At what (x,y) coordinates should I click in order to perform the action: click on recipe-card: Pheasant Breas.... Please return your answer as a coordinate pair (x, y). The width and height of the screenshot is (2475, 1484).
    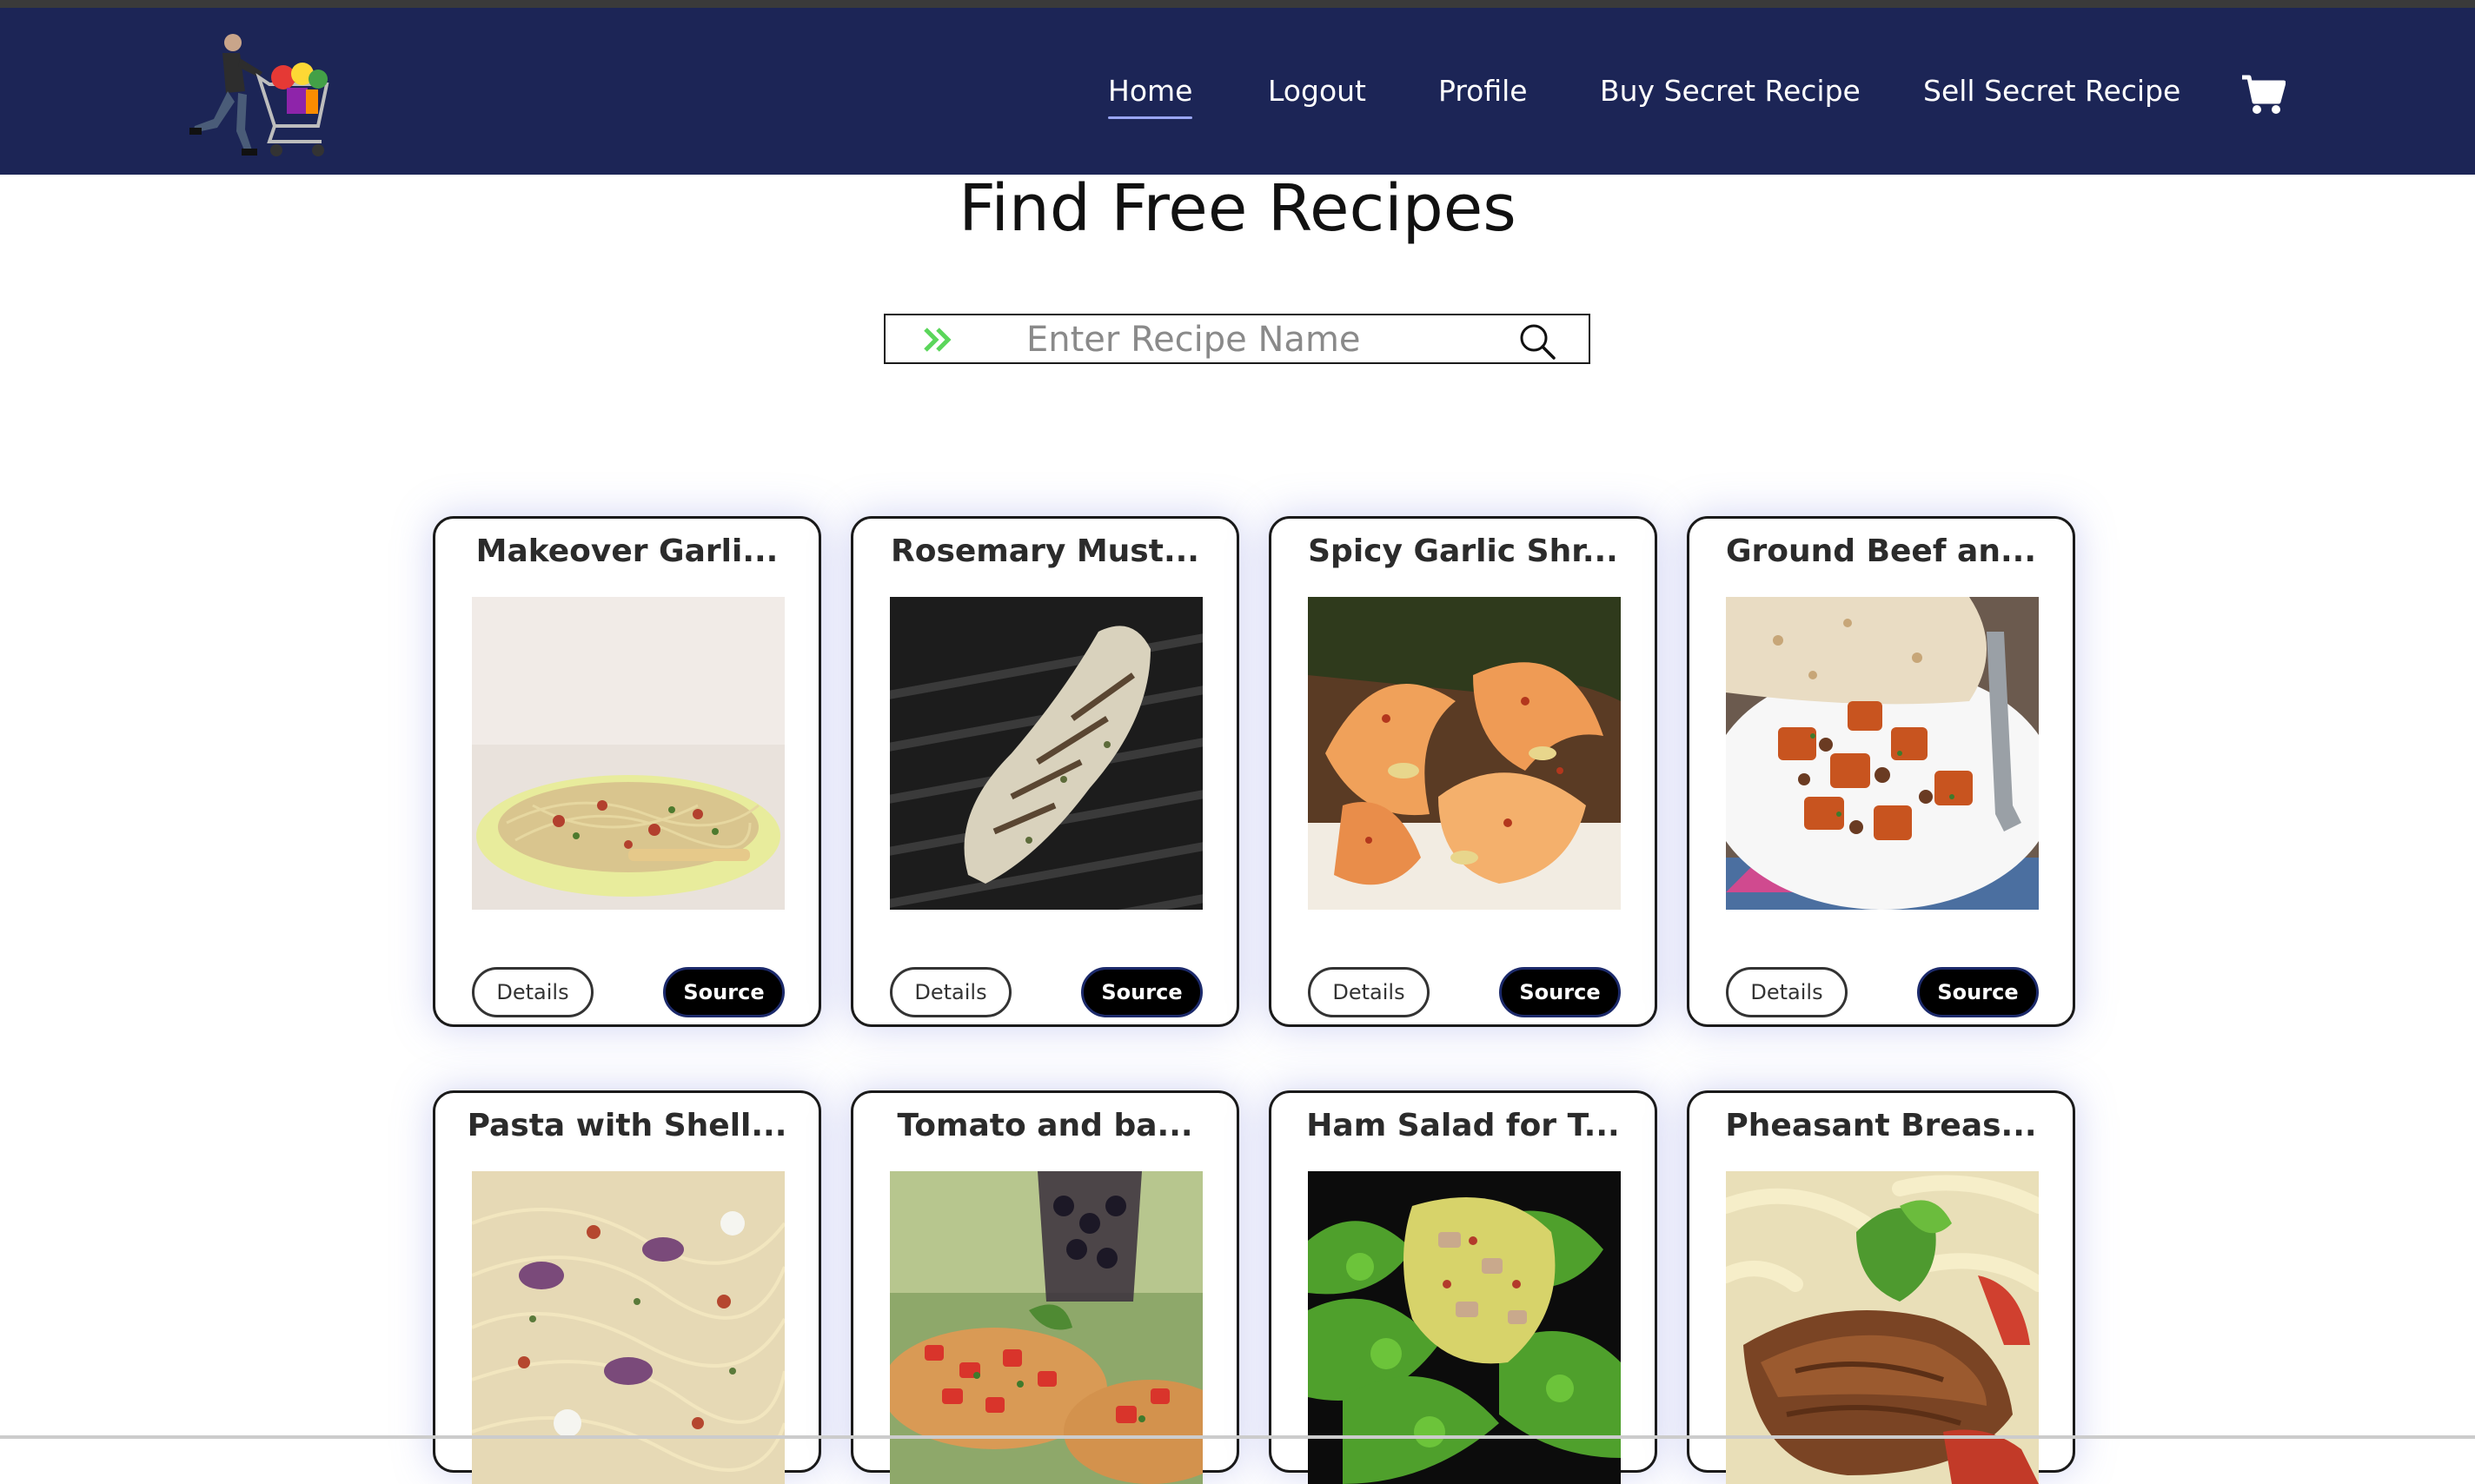
    Looking at the image, I should click on (1881, 1287).